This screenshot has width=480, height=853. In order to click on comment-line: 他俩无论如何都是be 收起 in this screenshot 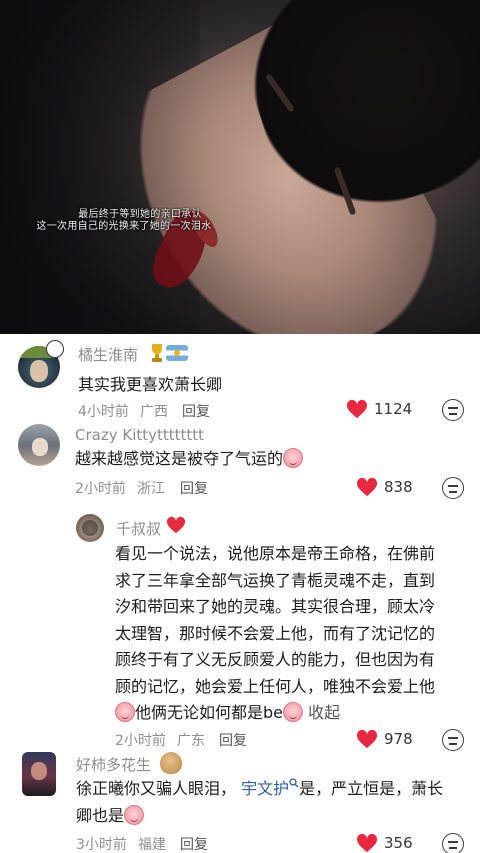, I will do `click(295, 713)`.